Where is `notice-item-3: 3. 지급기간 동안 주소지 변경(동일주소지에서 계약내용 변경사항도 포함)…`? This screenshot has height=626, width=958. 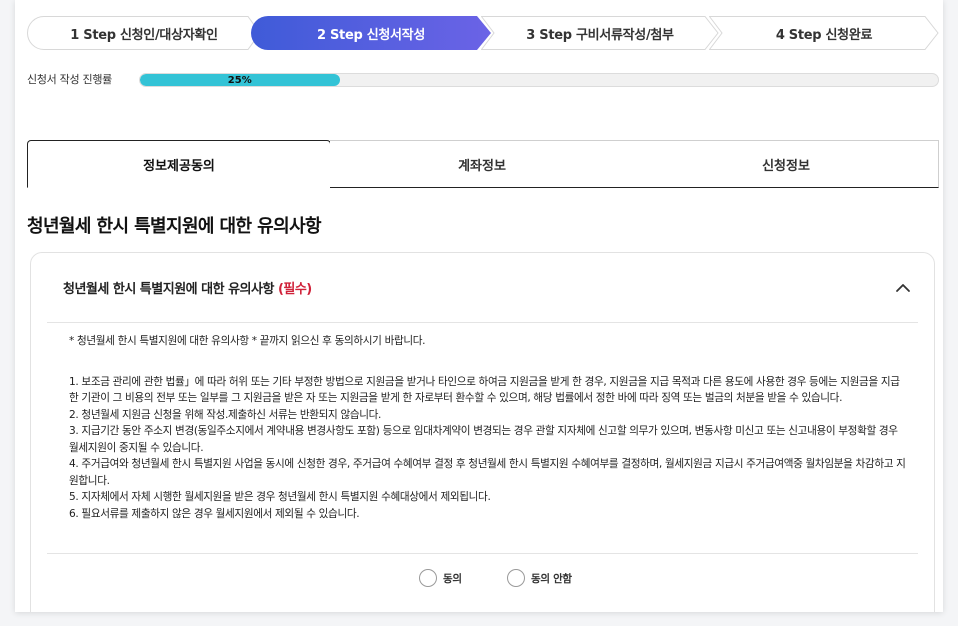 notice-item-3: 3. 지급기간 동안 주소지 변경(동일주소지에서 계약내용 변경사항도 포함)… is located at coordinates (483, 439).